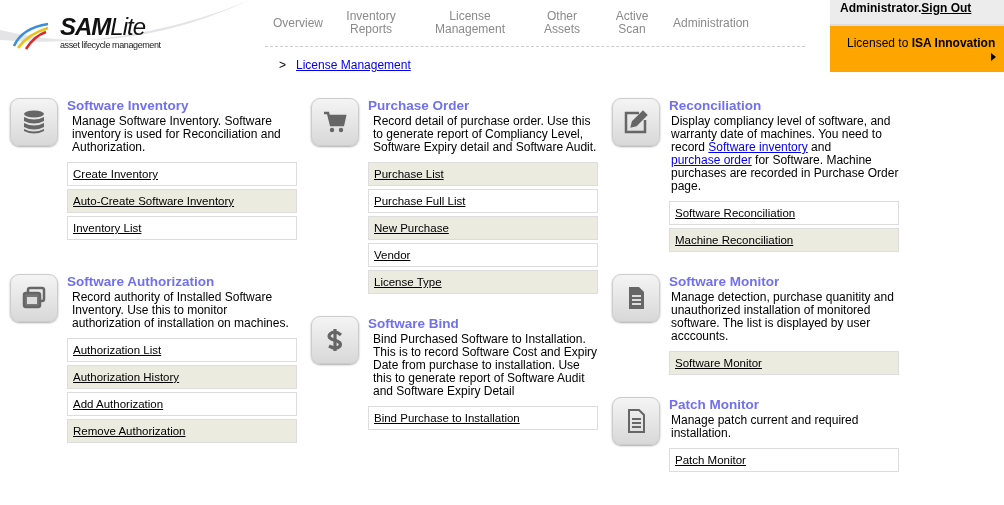 This screenshot has width=1004, height=505. Describe the element at coordinates (881, 8) in the screenshot. I see `user-name: Administrator.` at that location.